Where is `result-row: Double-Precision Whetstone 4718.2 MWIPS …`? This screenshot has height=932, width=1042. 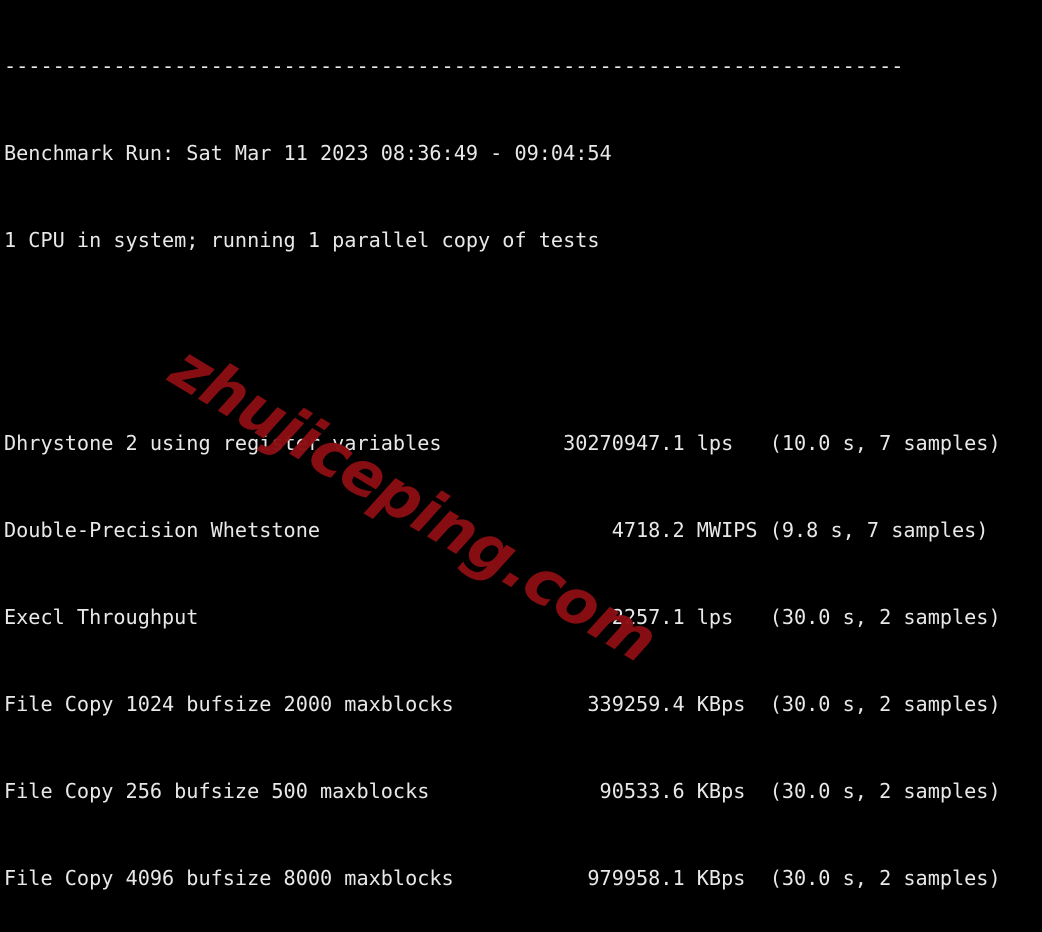
result-row: Double-Precision Whetstone 4718.2 MWIPS … is located at coordinates (496, 530).